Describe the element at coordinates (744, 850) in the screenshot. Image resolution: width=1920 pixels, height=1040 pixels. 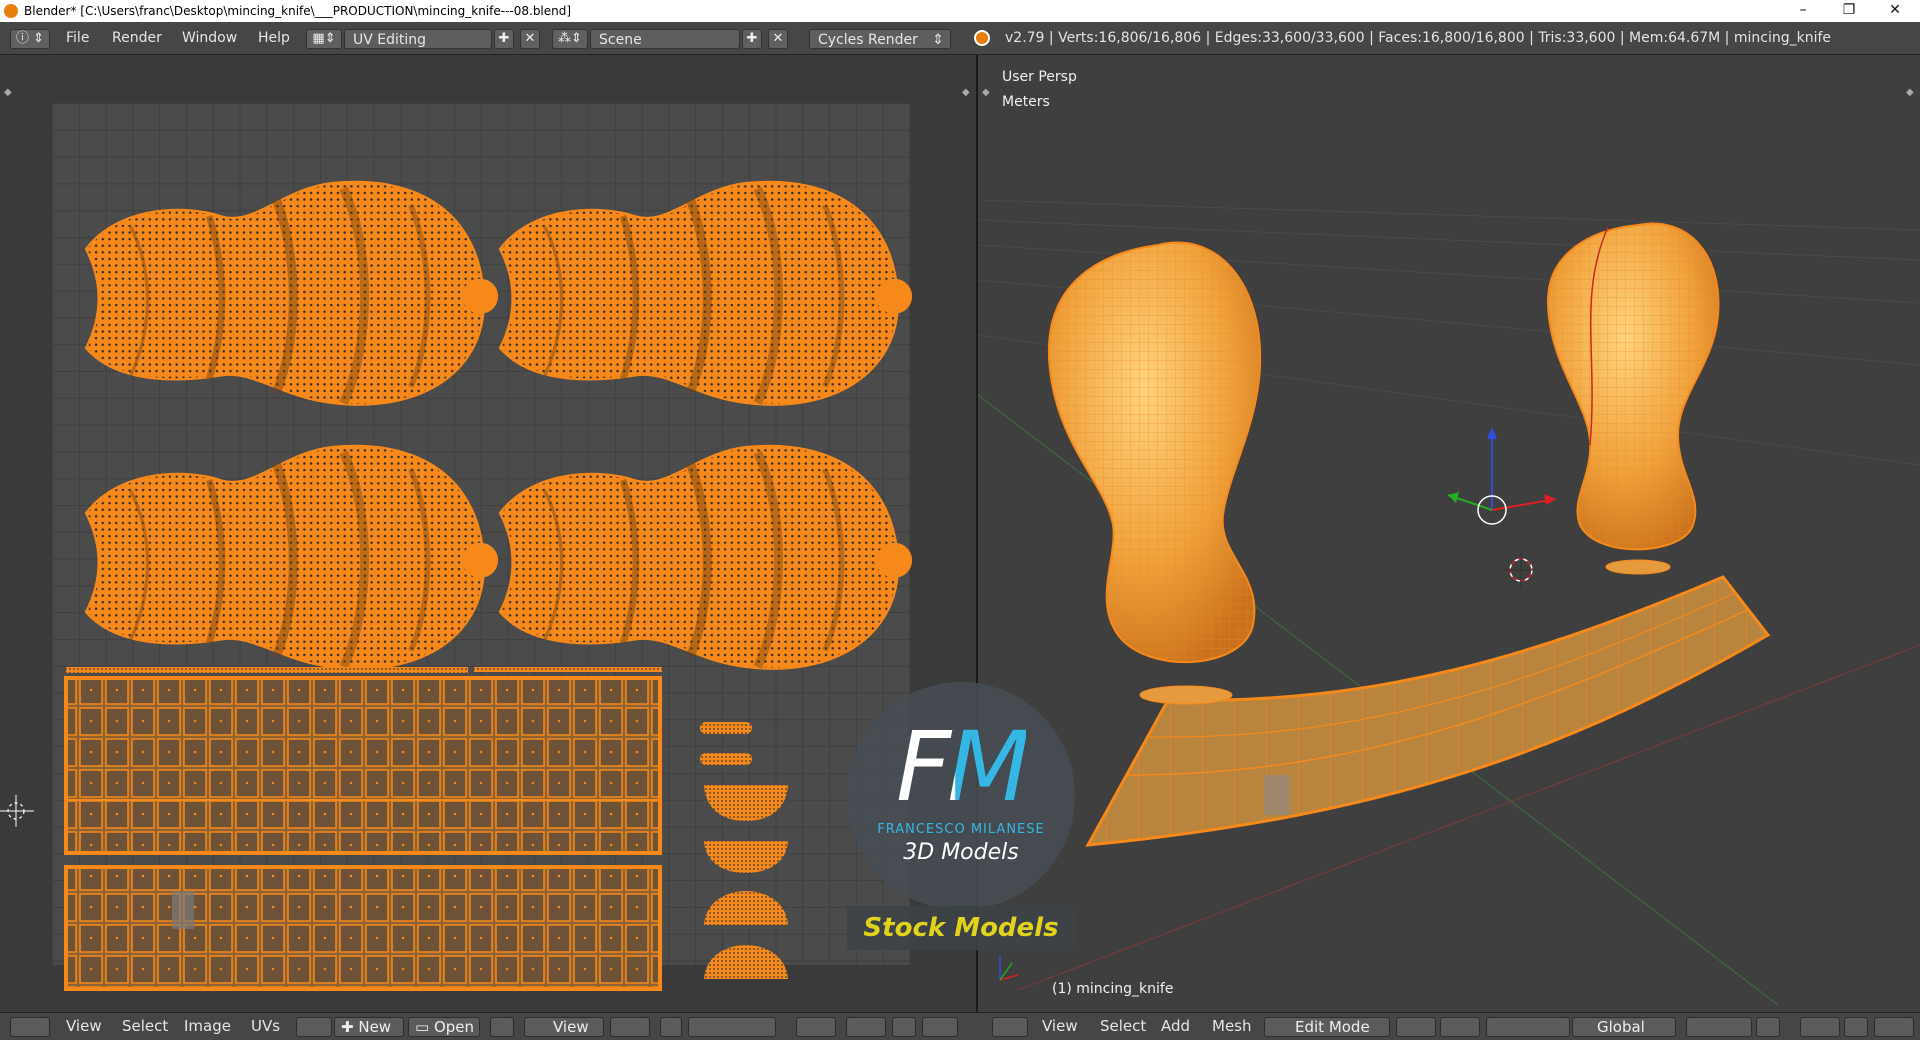
I see `uv-island-small-pieces` at that location.